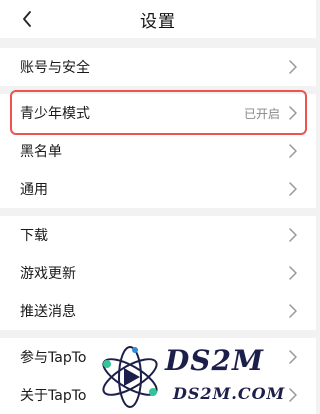 The width and height of the screenshot is (320, 414). I want to click on settings-item-teen-mode: 青少年模式 已开启, so click(158, 113).